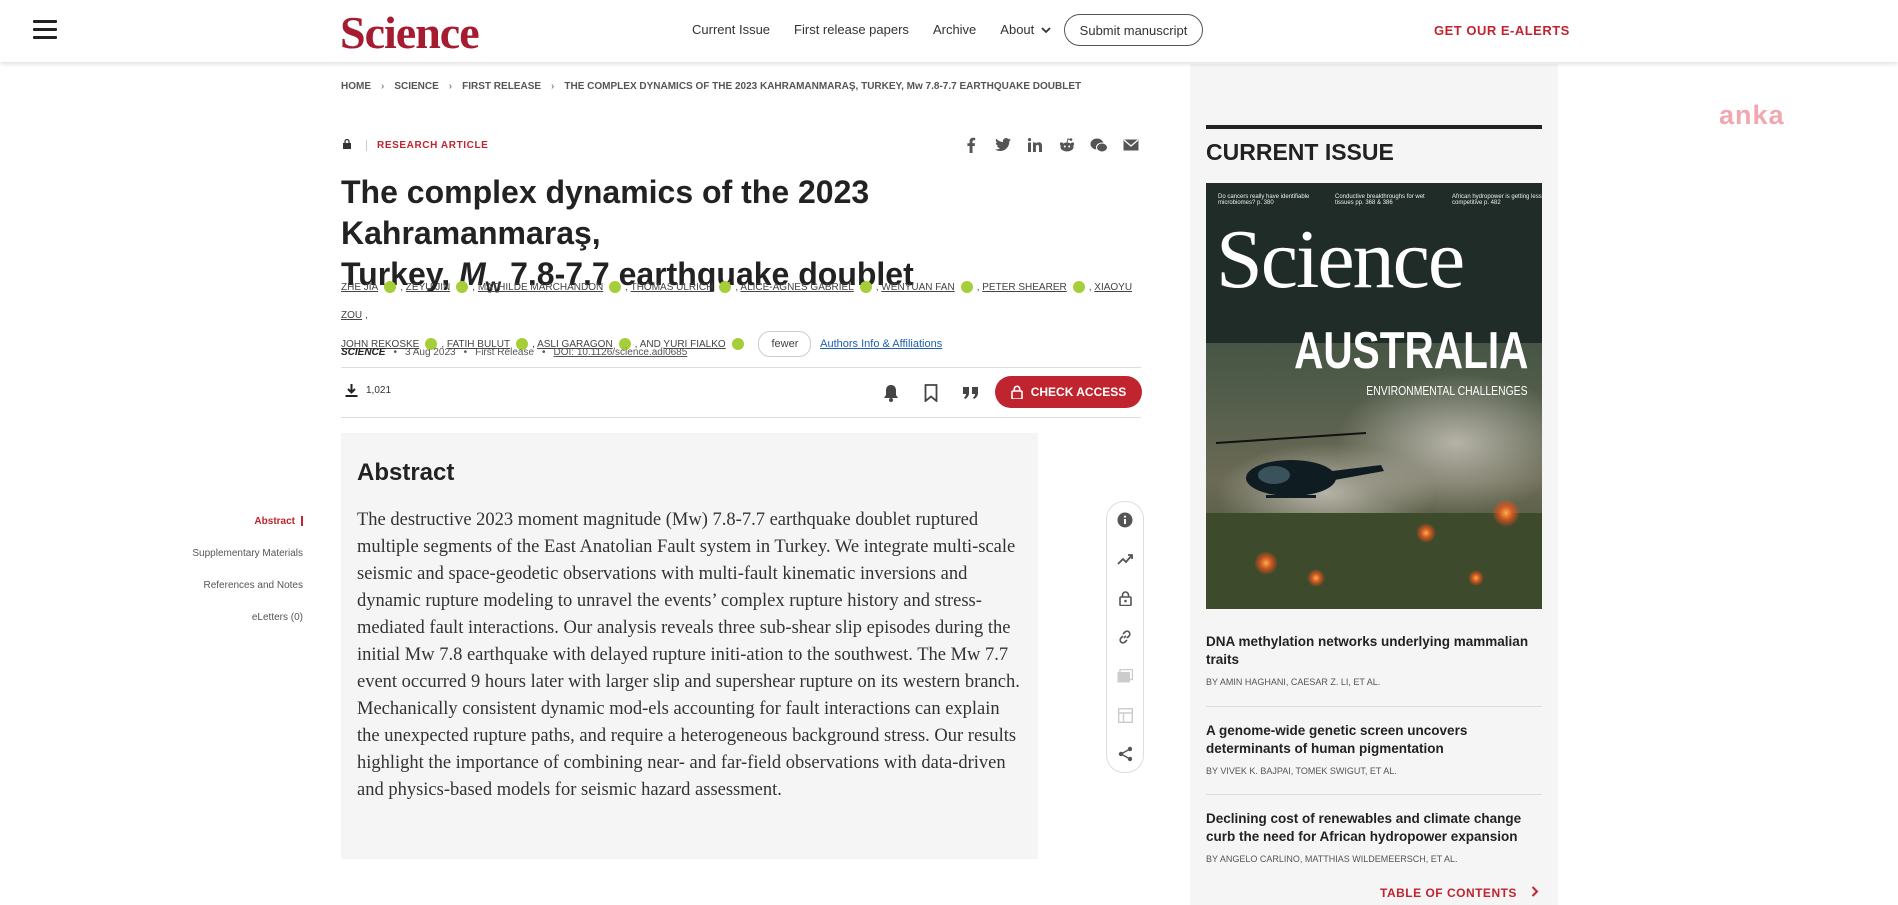 This screenshot has height=905, width=1898. Describe the element at coordinates (540, 287) in the screenshot. I see `author-link: MATHILDE MARCHANDON` at that location.